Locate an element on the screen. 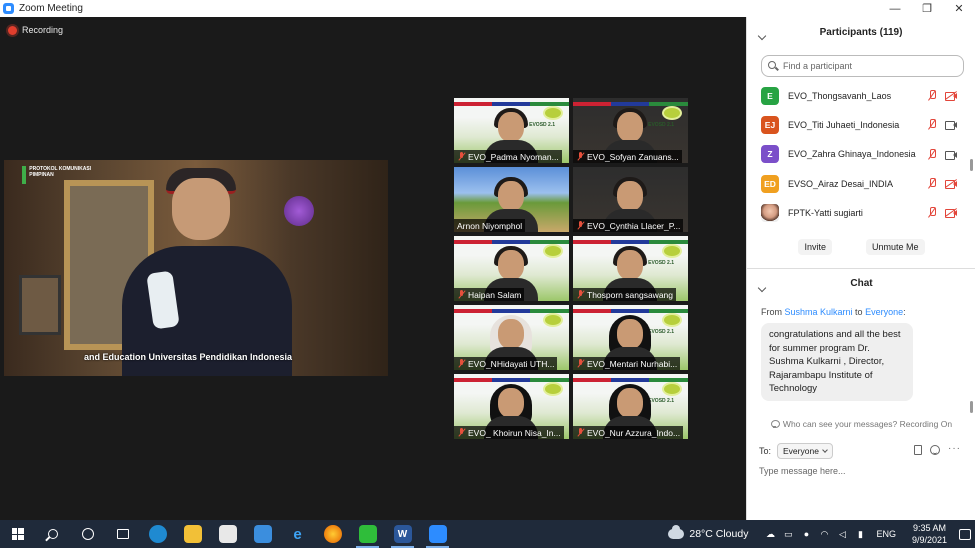  video-tile: EVOSD 2.1 Thosporn sangsawang is located at coordinates (630, 268).